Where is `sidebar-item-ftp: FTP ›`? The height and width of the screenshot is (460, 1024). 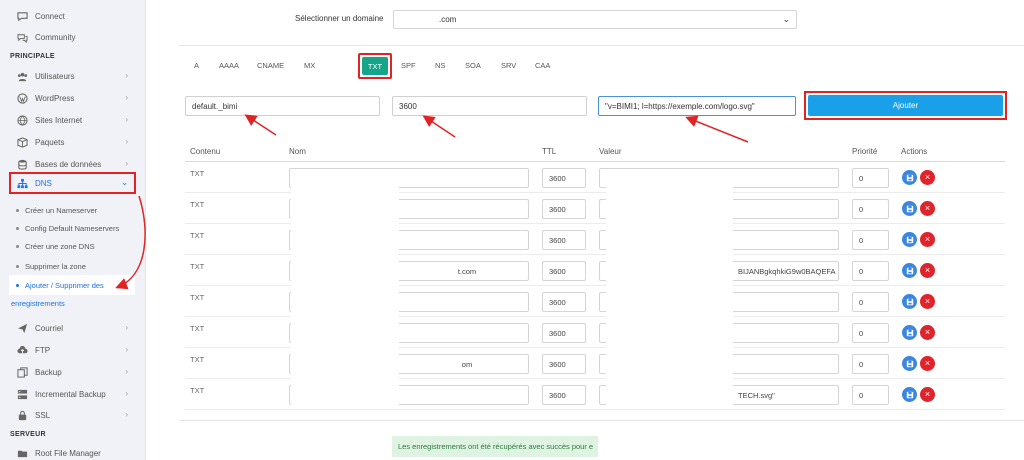
sidebar-item-ftp: FTP › is located at coordinates (73, 350).